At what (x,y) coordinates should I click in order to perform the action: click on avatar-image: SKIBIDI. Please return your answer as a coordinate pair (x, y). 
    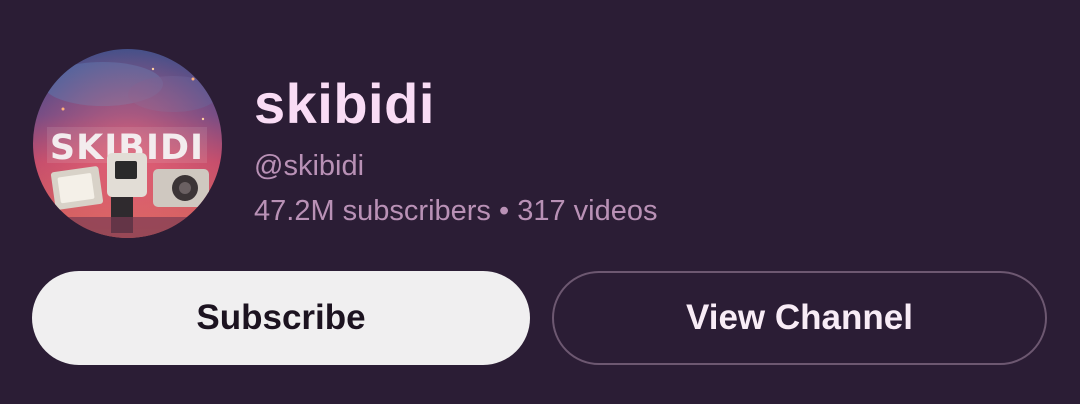
    Looking at the image, I should click on (127, 143).